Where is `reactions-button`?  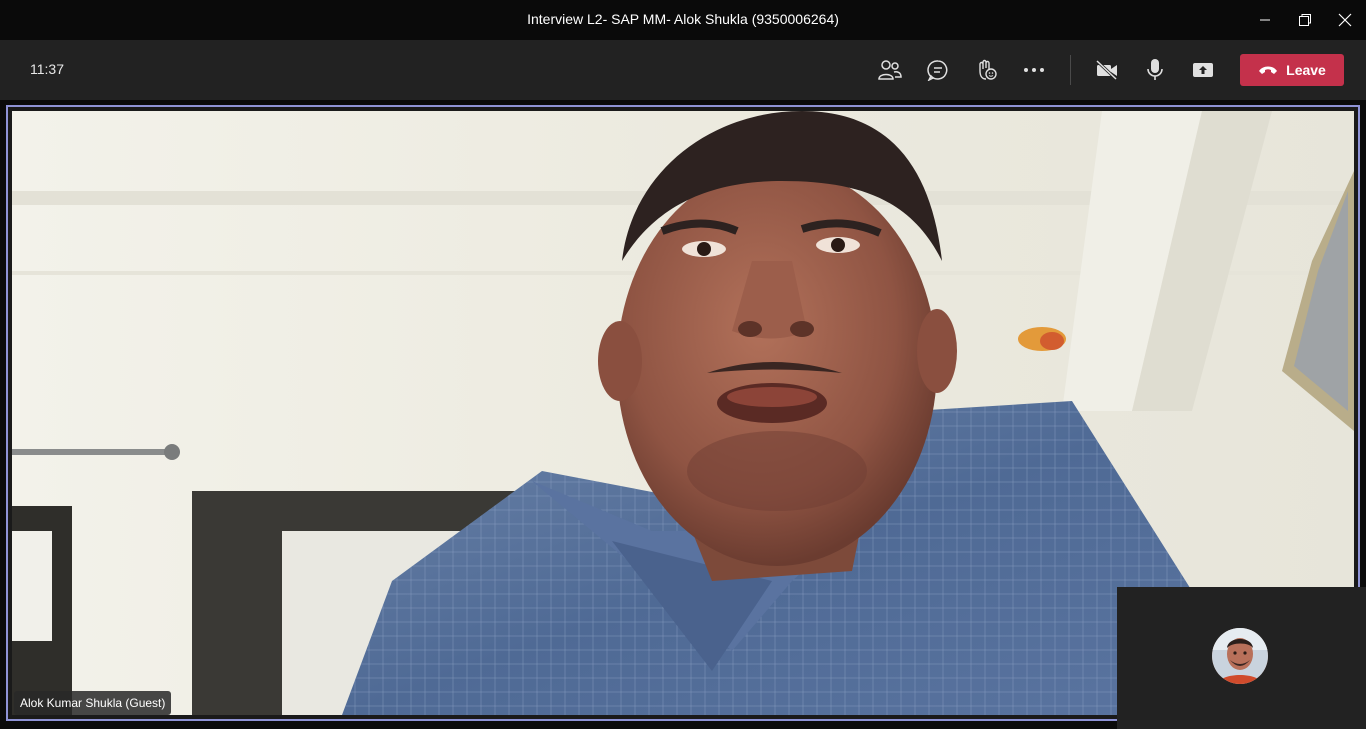
reactions-button is located at coordinates (986, 70).